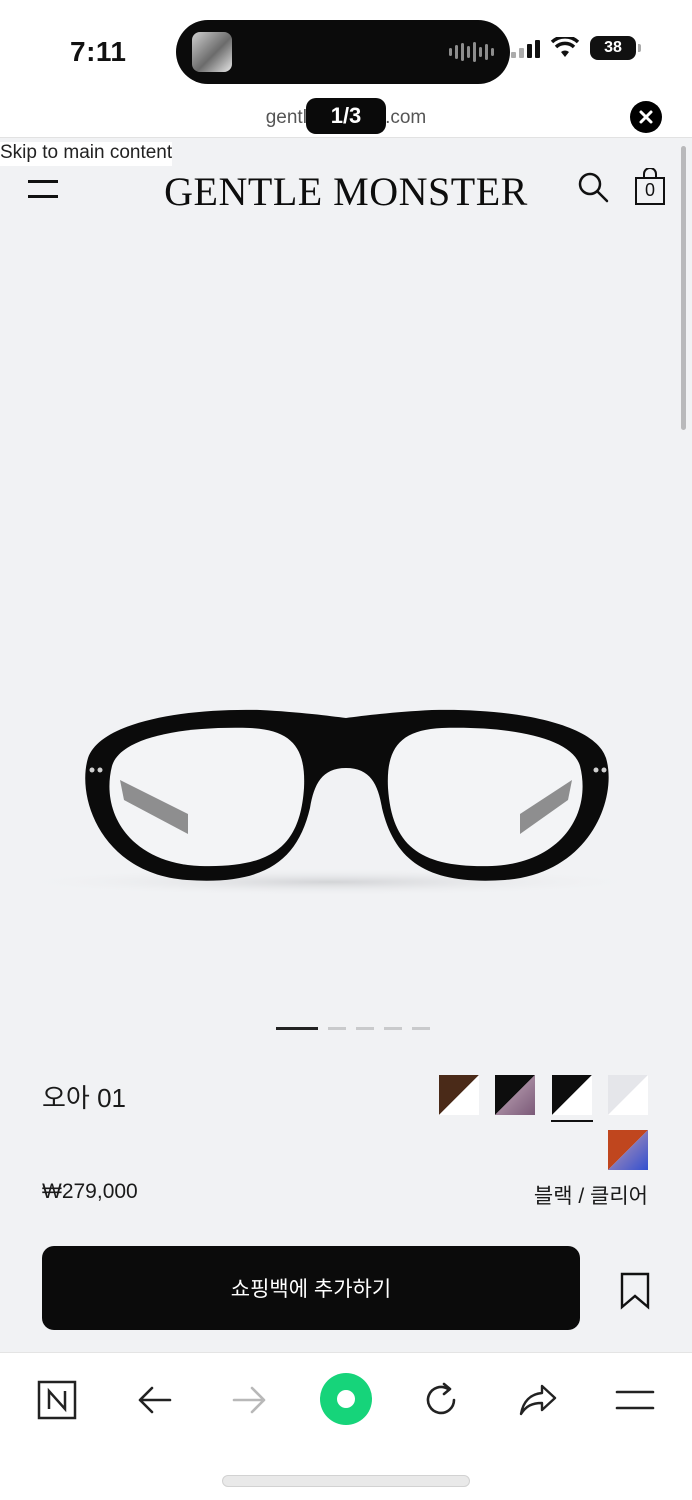 The width and height of the screenshot is (692, 1500). Describe the element at coordinates (593, 187) in the screenshot. I see `search-icon` at that location.